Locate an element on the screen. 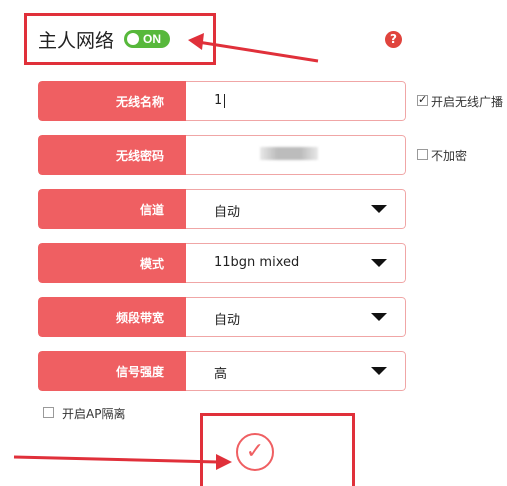  channel-value: 自动 is located at coordinates (227, 212).